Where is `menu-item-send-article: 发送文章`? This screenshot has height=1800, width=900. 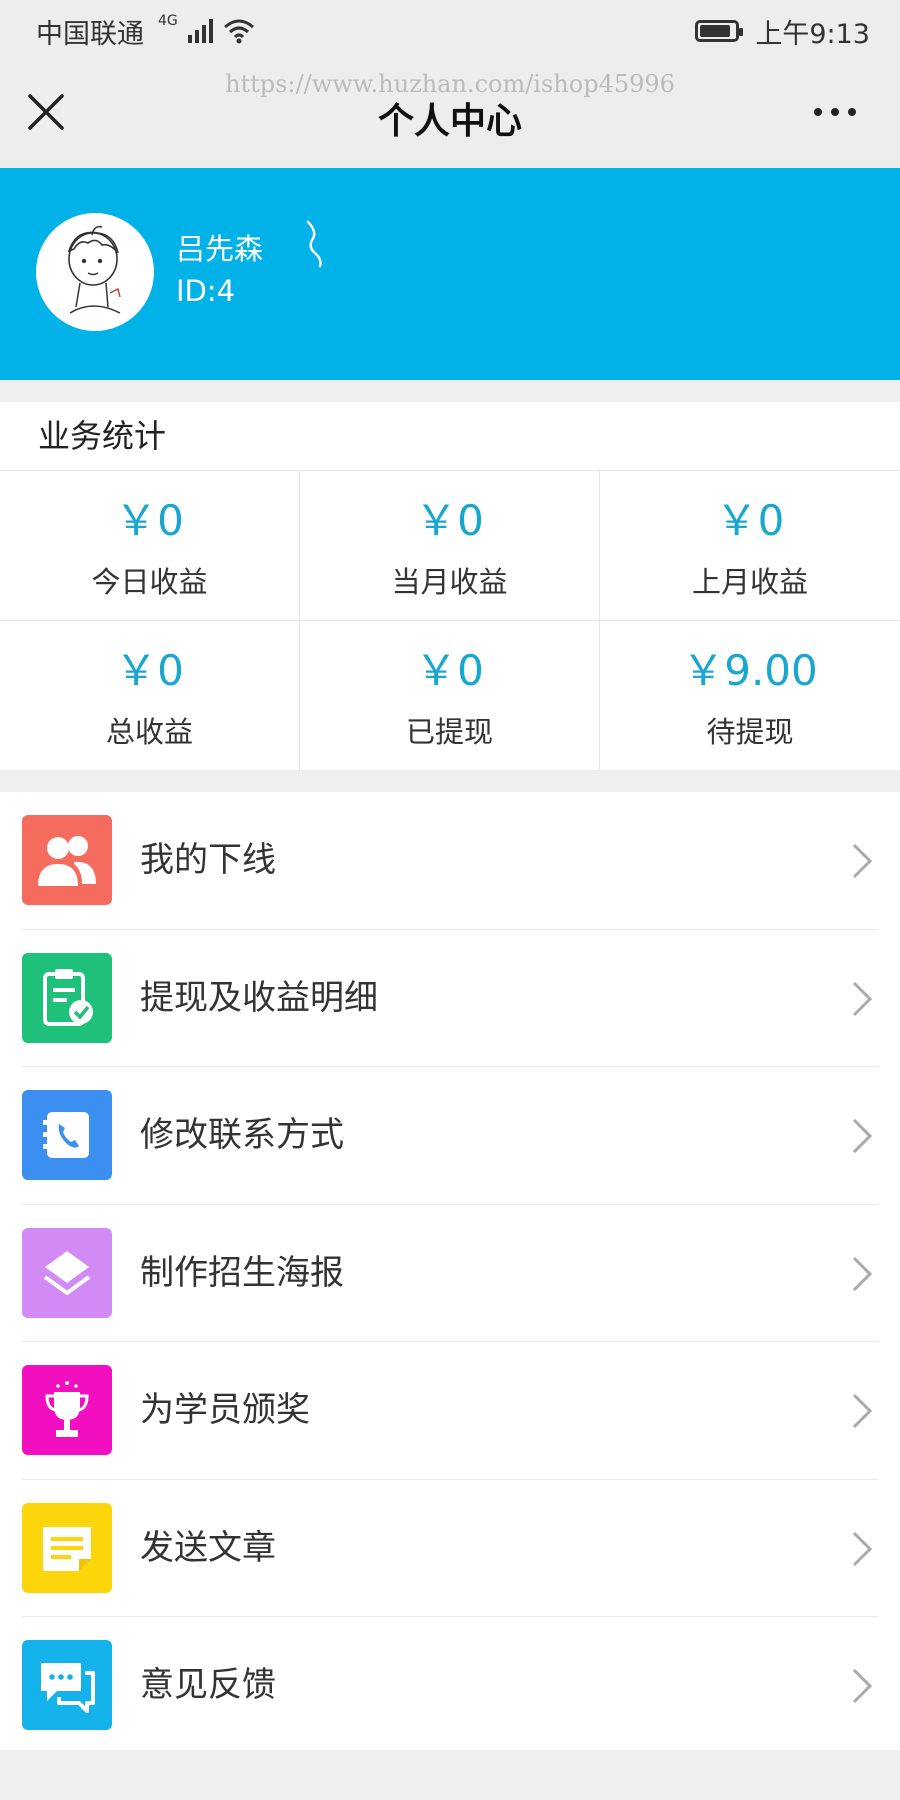
menu-item-send-article: 发送文章 is located at coordinates (450, 1549).